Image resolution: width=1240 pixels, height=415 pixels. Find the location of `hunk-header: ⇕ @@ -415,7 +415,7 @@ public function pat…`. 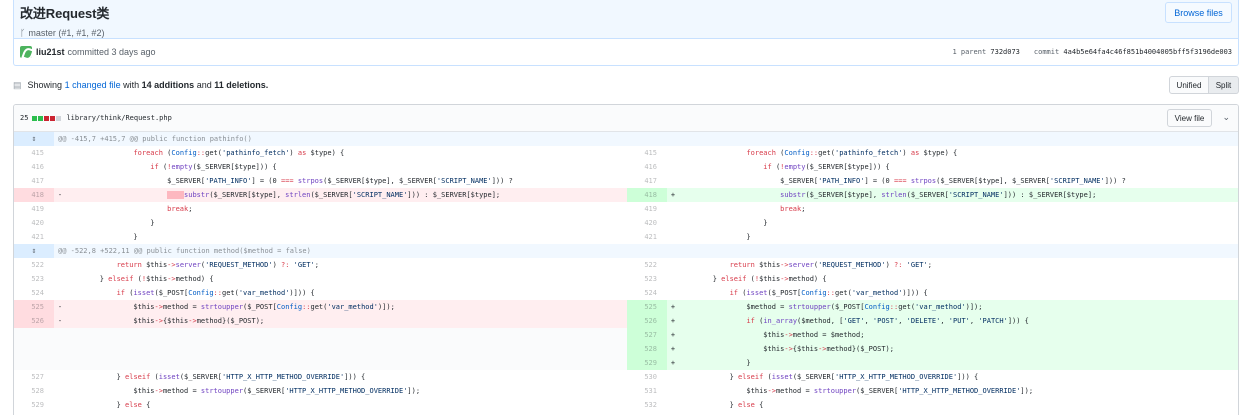

hunk-header: ⇕ @@ -415,7 +415,7 @@ public function pat… is located at coordinates (626, 139).